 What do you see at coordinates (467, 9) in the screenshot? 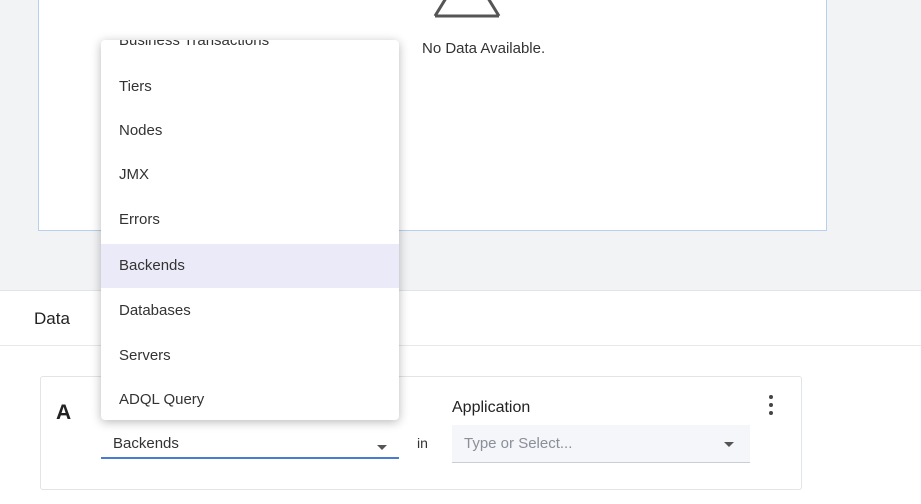
I see `warning-triangle-icon` at bounding box center [467, 9].